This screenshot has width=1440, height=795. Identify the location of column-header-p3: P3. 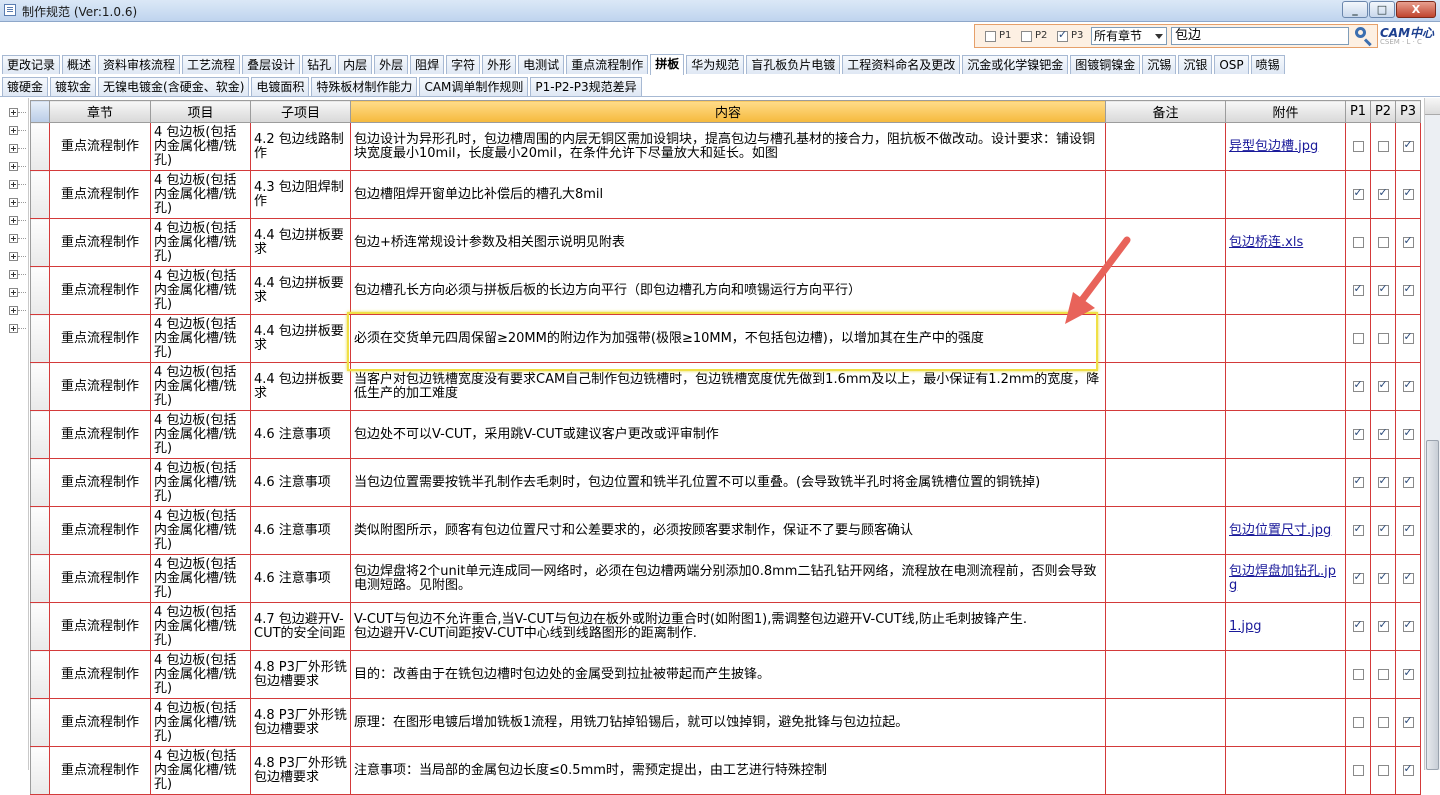
(1408, 111).